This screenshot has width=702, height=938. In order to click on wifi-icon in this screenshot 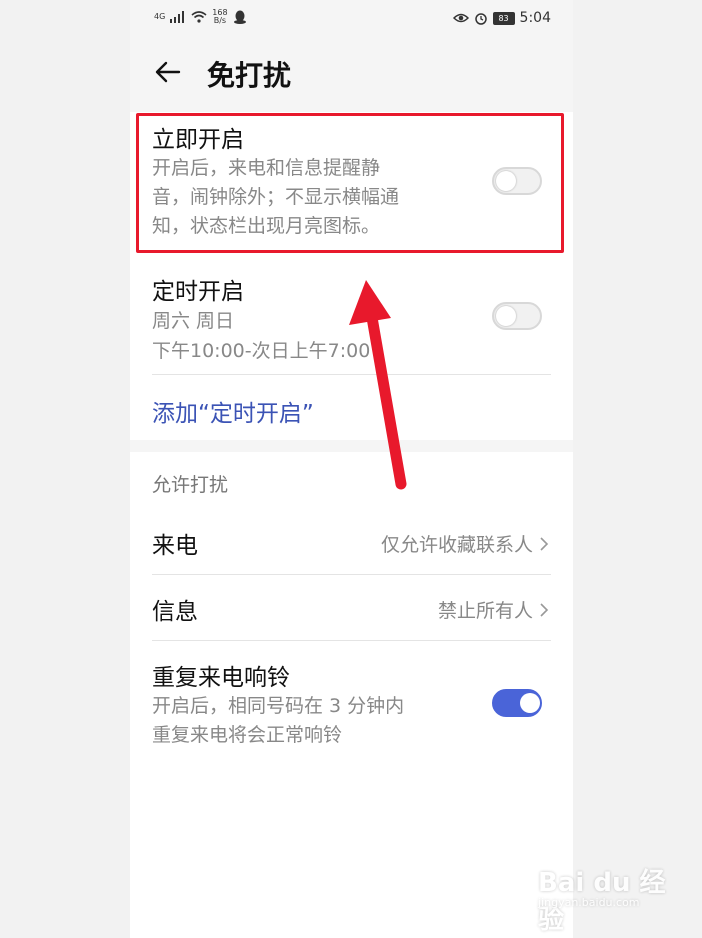, I will do `click(199, 17)`.